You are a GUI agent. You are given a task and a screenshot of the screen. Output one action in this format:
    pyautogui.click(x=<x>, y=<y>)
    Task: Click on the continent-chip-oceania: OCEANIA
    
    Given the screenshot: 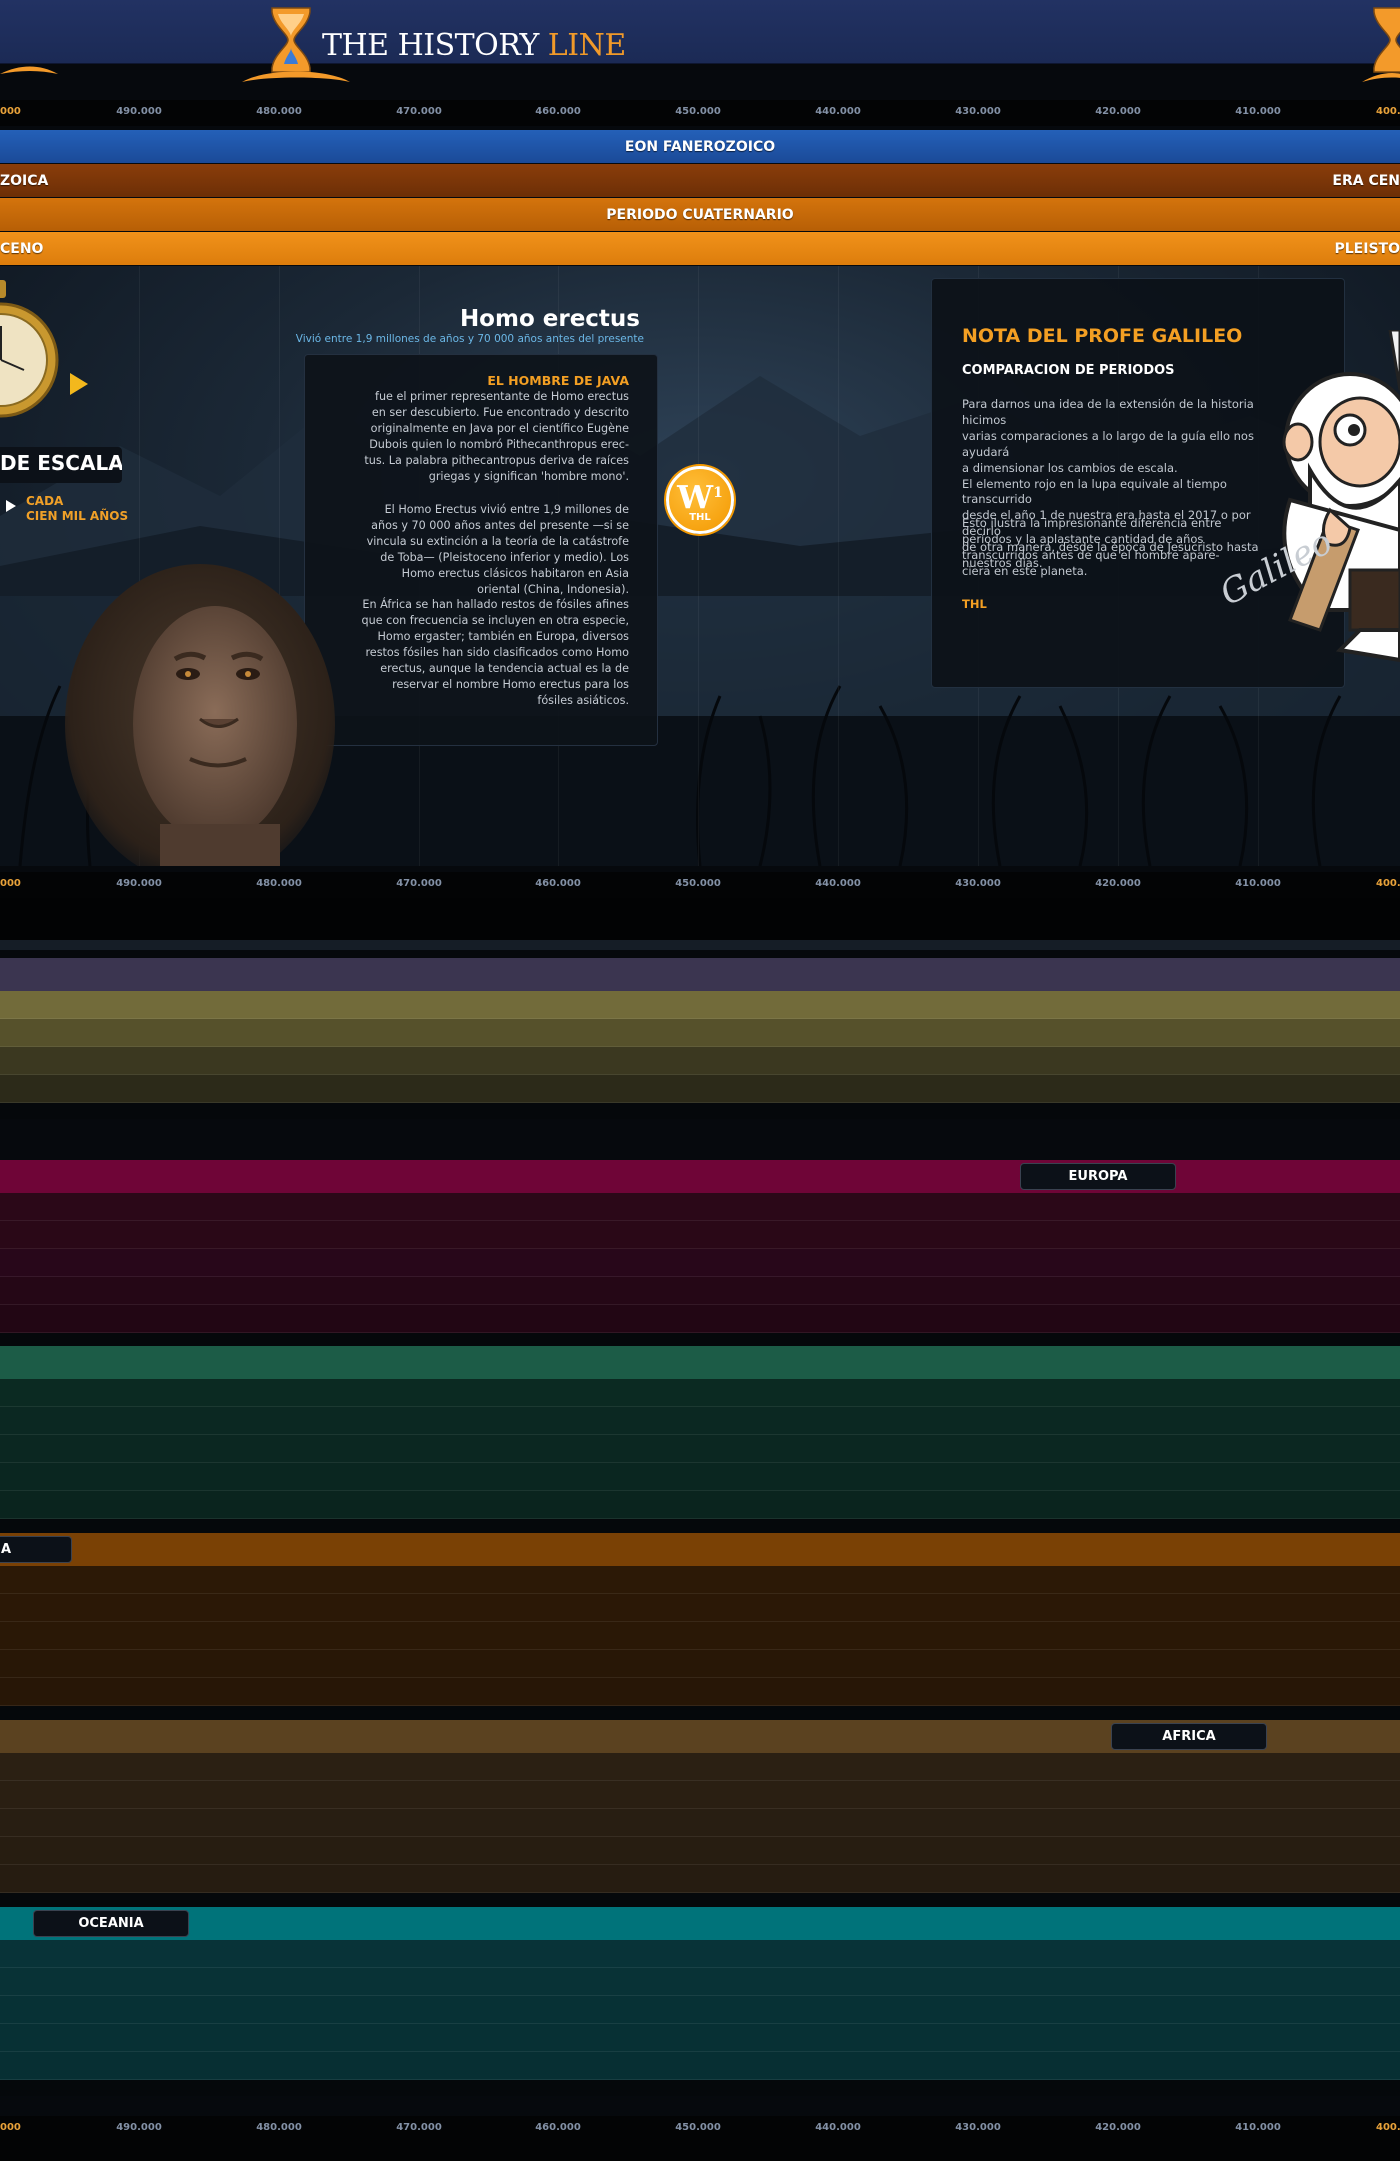 What is the action you would take?
    pyautogui.click(x=111, y=1923)
    